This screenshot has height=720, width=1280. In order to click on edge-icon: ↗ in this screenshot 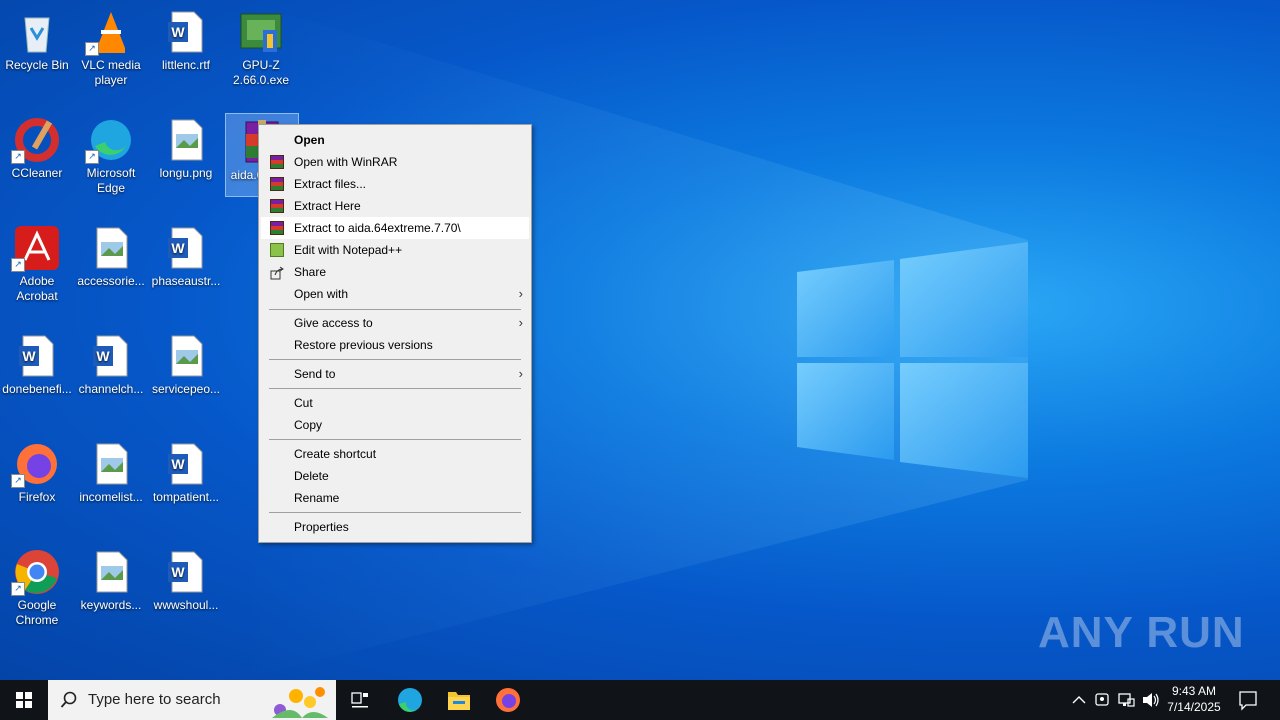, I will do `click(110, 140)`.